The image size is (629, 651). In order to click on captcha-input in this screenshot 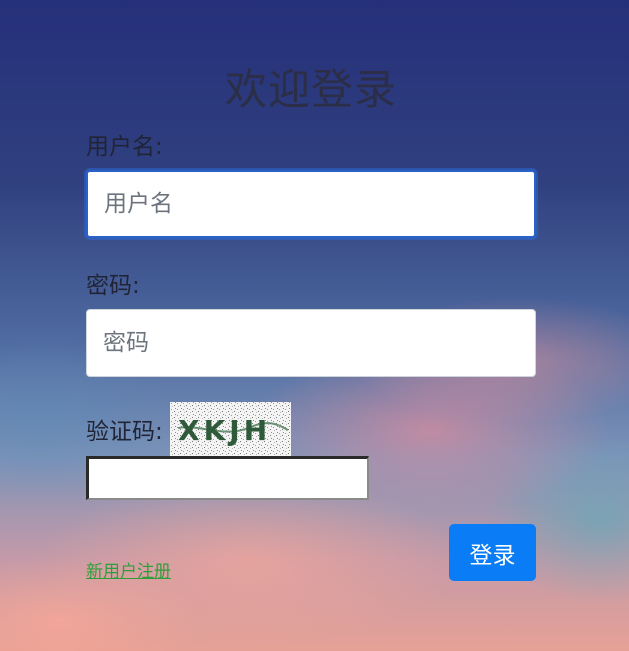, I will do `click(227, 478)`.